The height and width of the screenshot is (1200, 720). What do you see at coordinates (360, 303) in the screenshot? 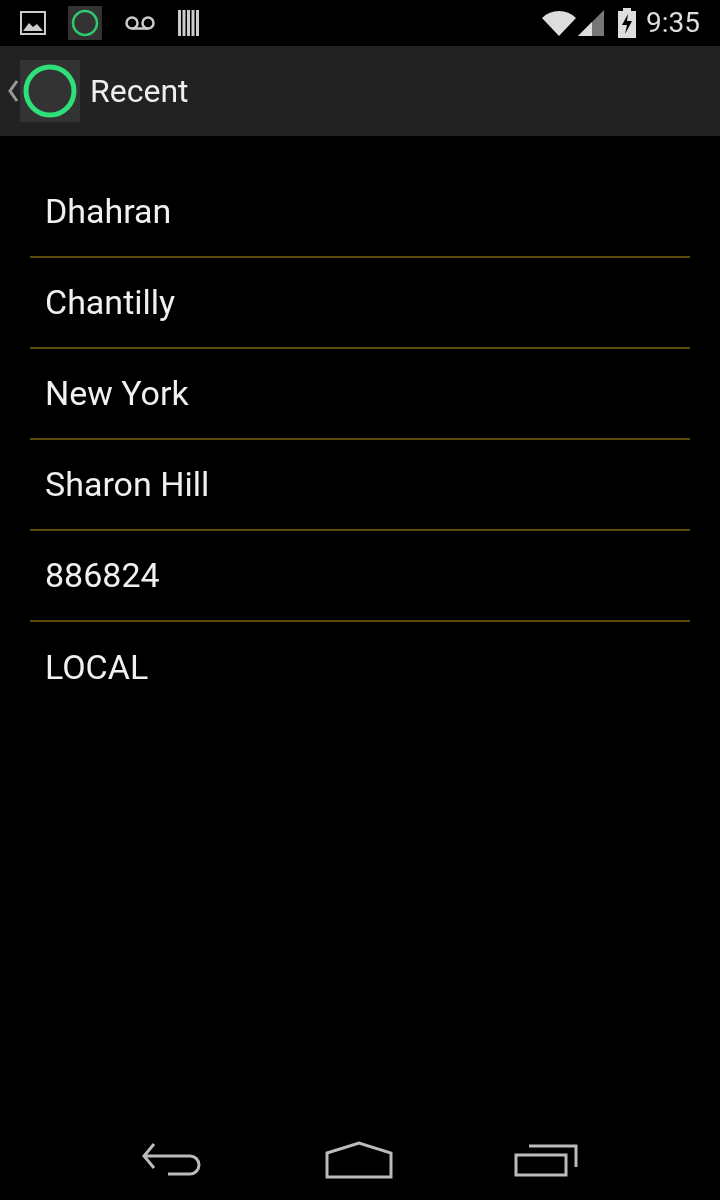
I see `list-item: Chantilly` at bounding box center [360, 303].